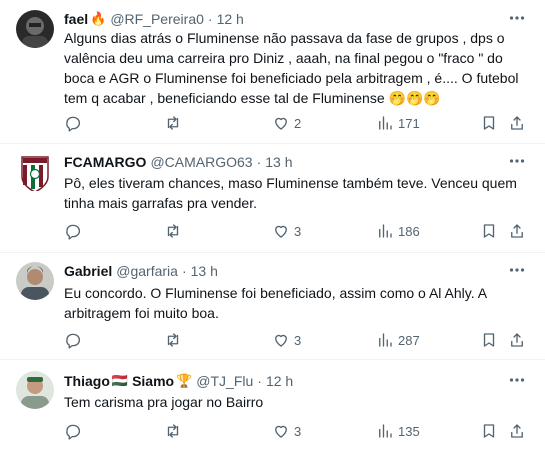  I want to click on like-count: 2, so click(298, 123).